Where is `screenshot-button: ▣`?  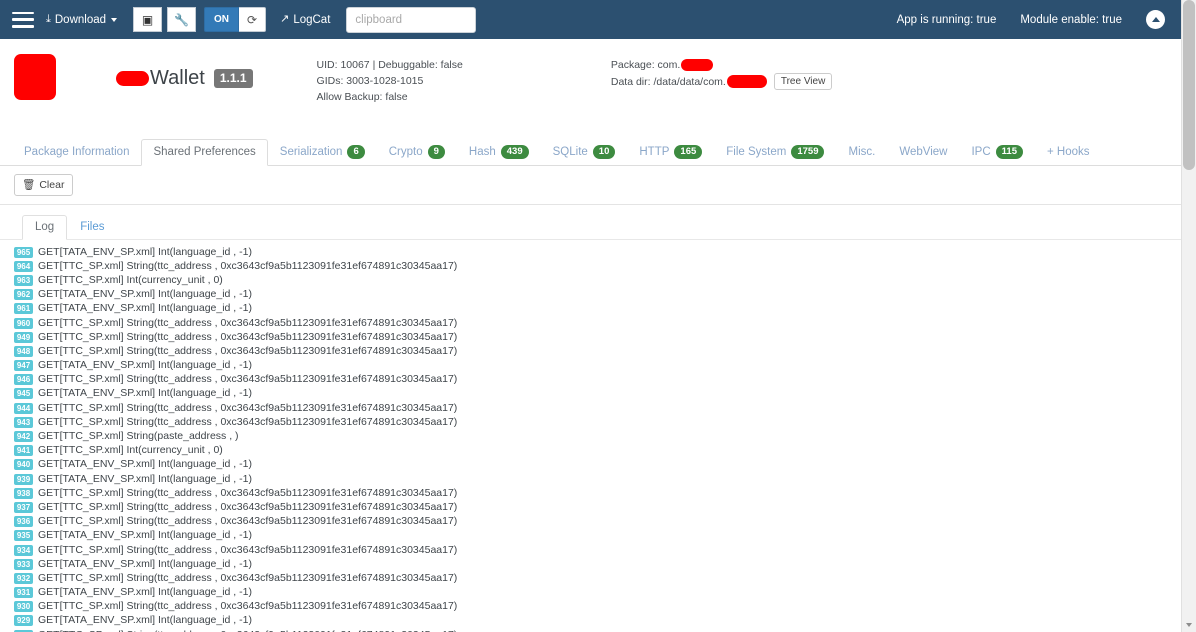
screenshot-button: ▣ is located at coordinates (148, 19).